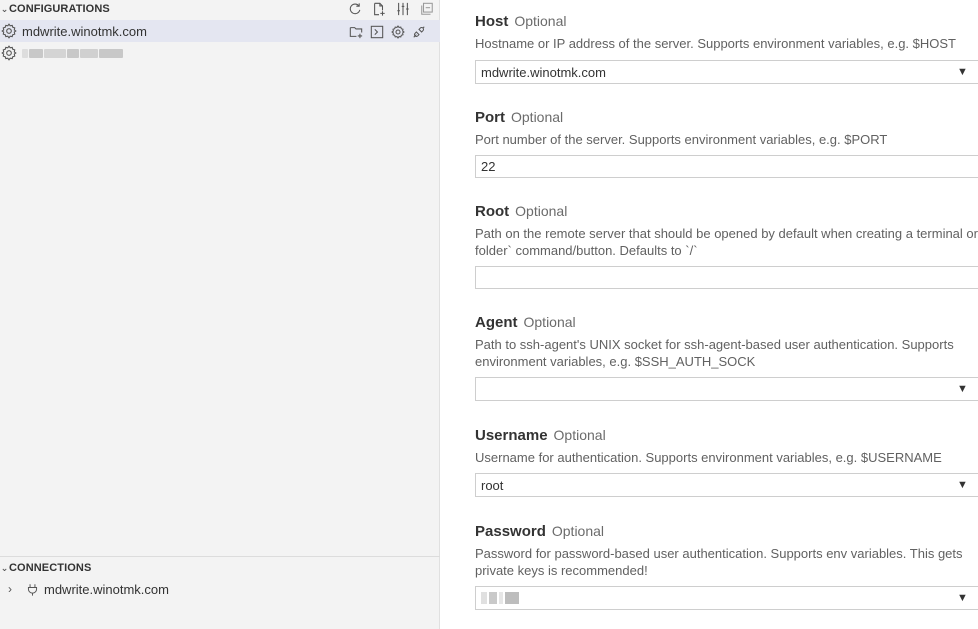  Describe the element at coordinates (376, 31) in the screenshot. I see `terminal-icon` at that location.